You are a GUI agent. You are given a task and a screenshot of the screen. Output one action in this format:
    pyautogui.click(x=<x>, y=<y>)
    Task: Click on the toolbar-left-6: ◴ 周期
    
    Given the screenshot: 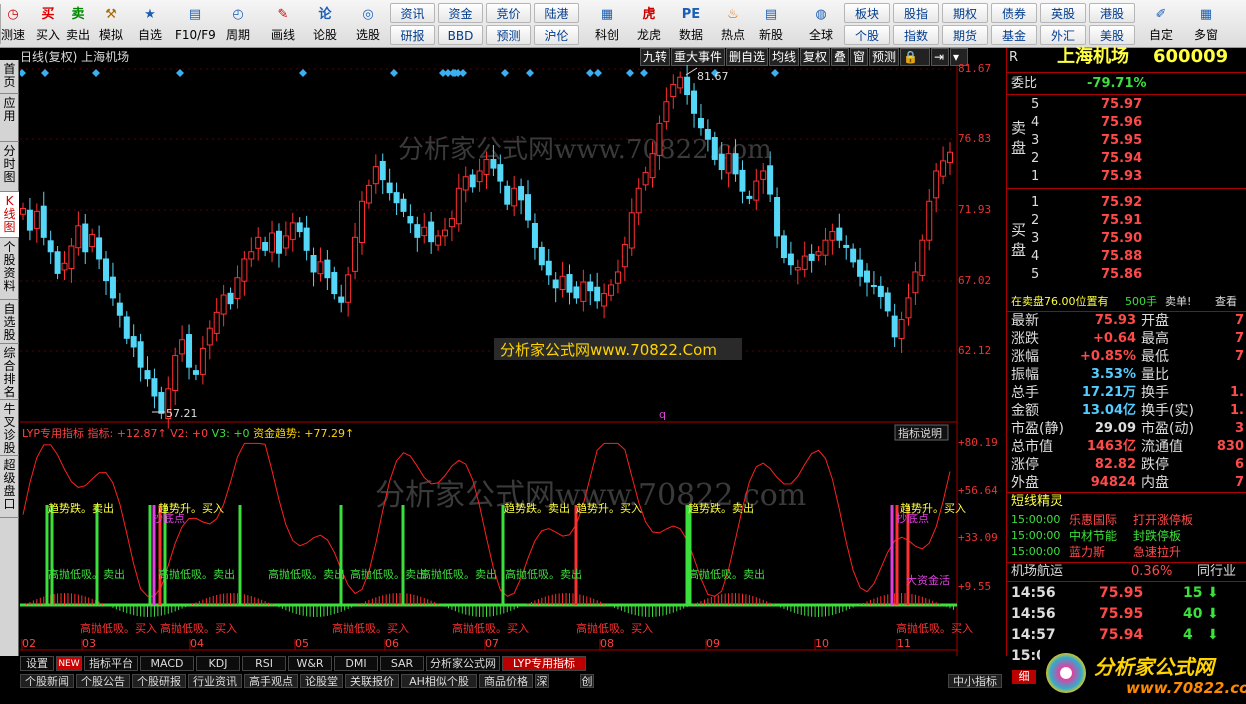 What is the action you would take?
    pyautogui.click(x=238, y=24)
    